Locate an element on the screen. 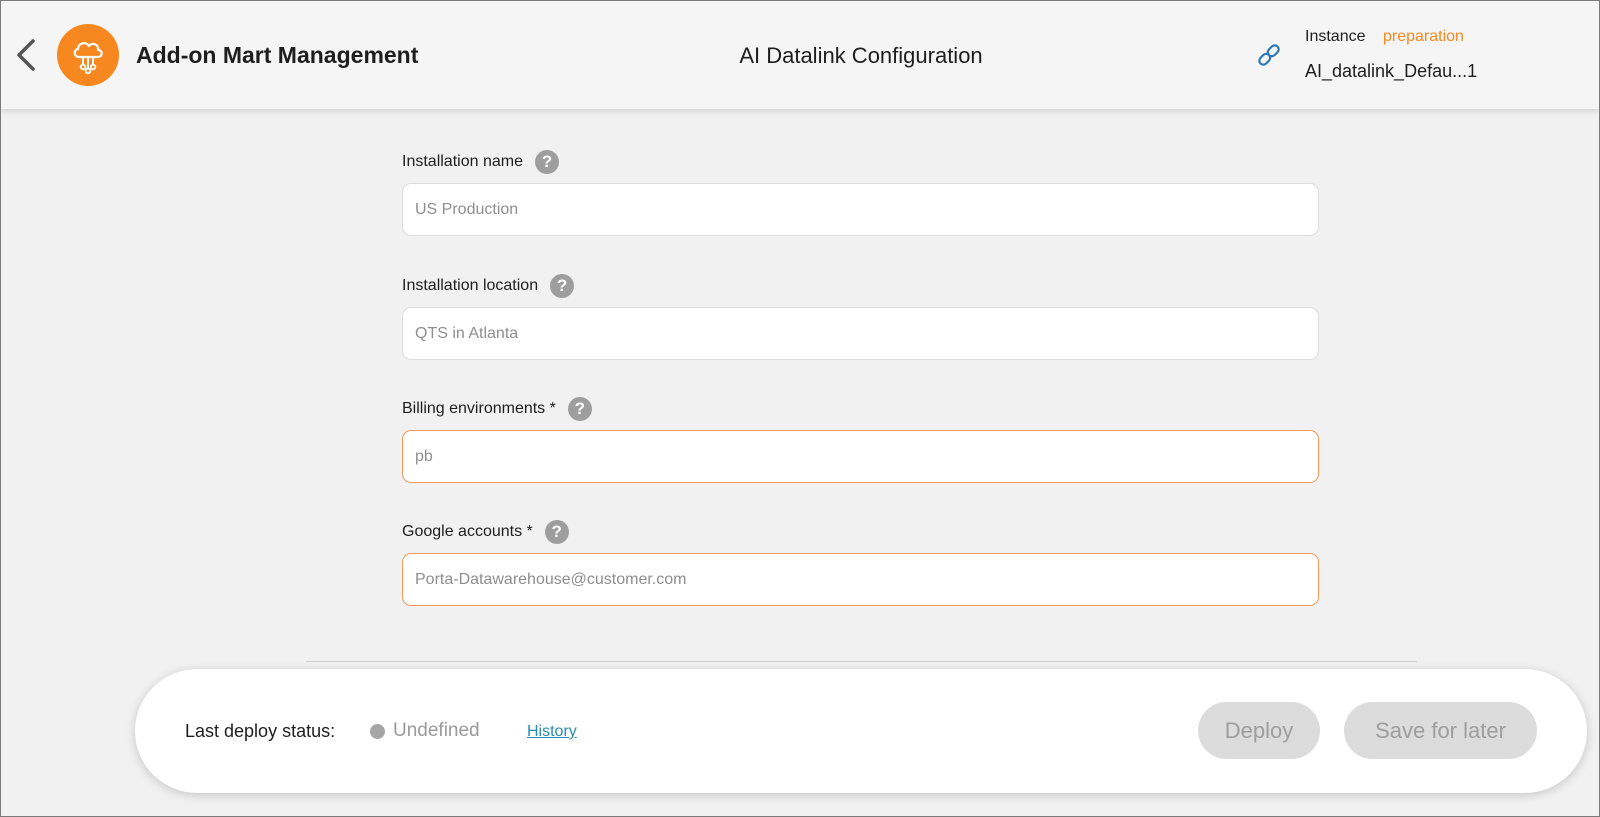 The width and height of the screenshot is (1600, 817). back-button is located at coordinates (26, 55).